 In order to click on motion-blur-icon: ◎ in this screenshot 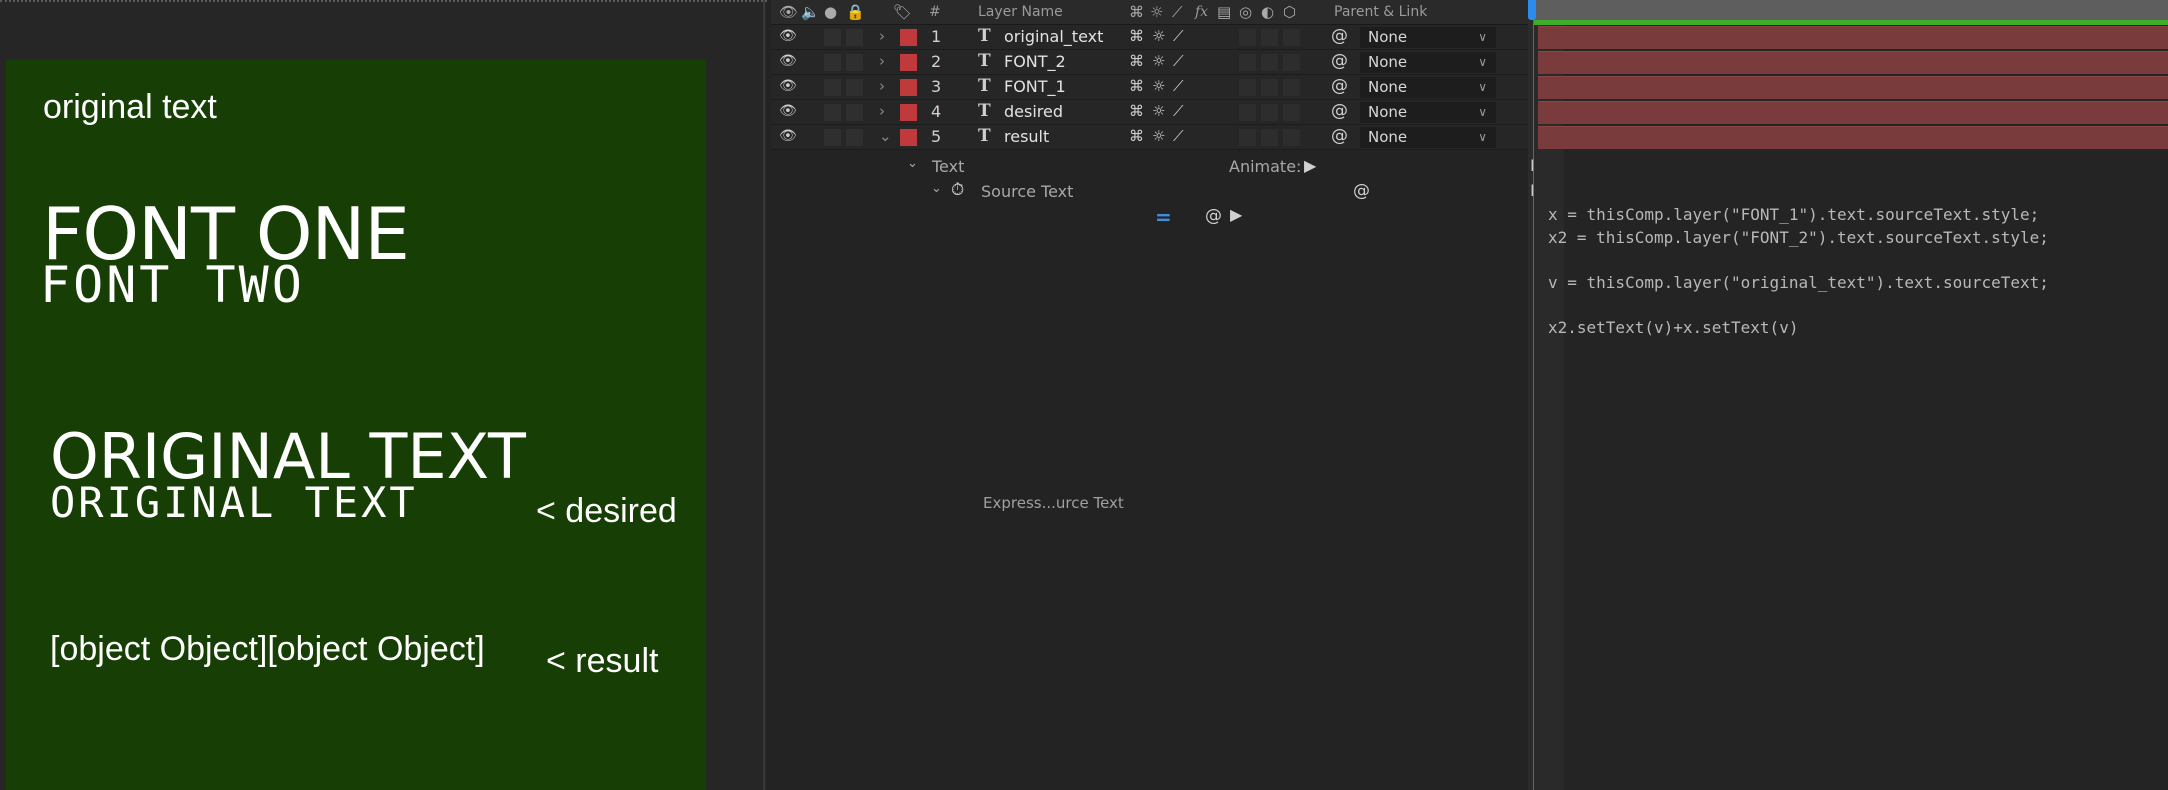, I will do `click(1245, 12)`.